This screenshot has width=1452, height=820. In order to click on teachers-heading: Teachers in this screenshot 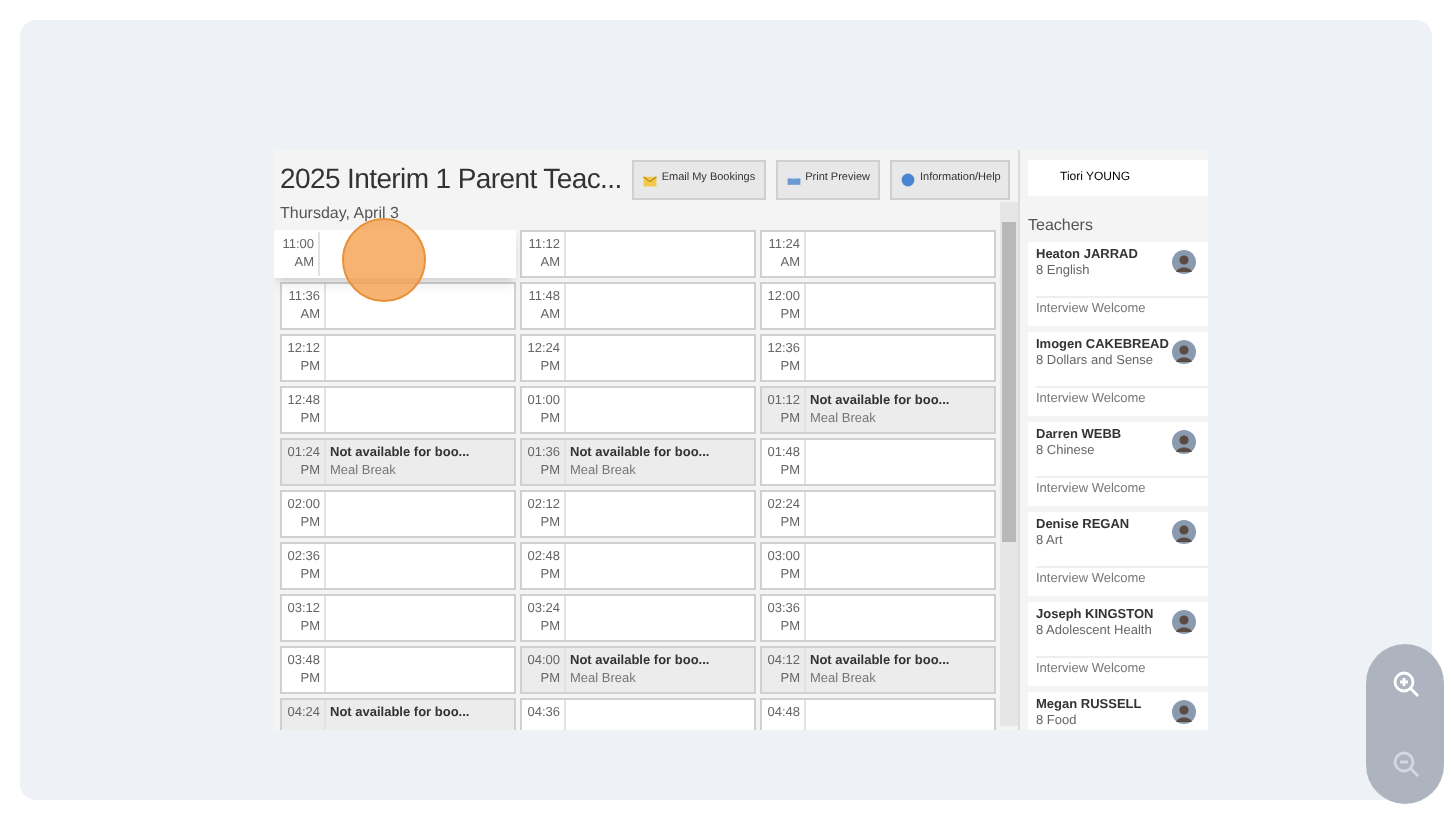, I will do `click(1061, 226)`.